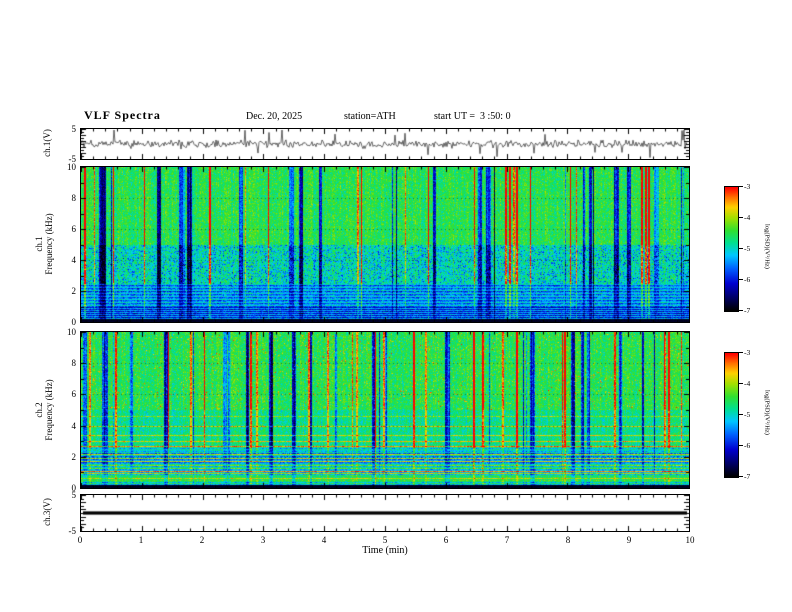 The width and height of the screenshot is (792, 612). Describe the element at coordinates (263, 540) in the screenshot. I see `time-axis-tick: 3` at that location.